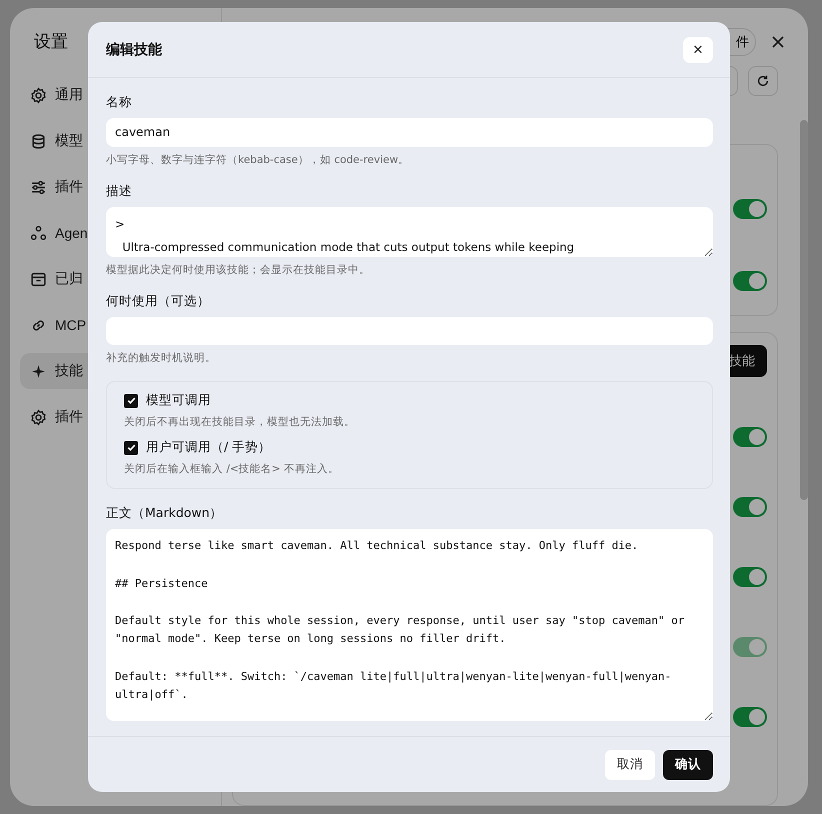  What do you see at coordinates (119, 102) in the screenshot?
I see `field-label: 名称` at bounding box center [119, 102].